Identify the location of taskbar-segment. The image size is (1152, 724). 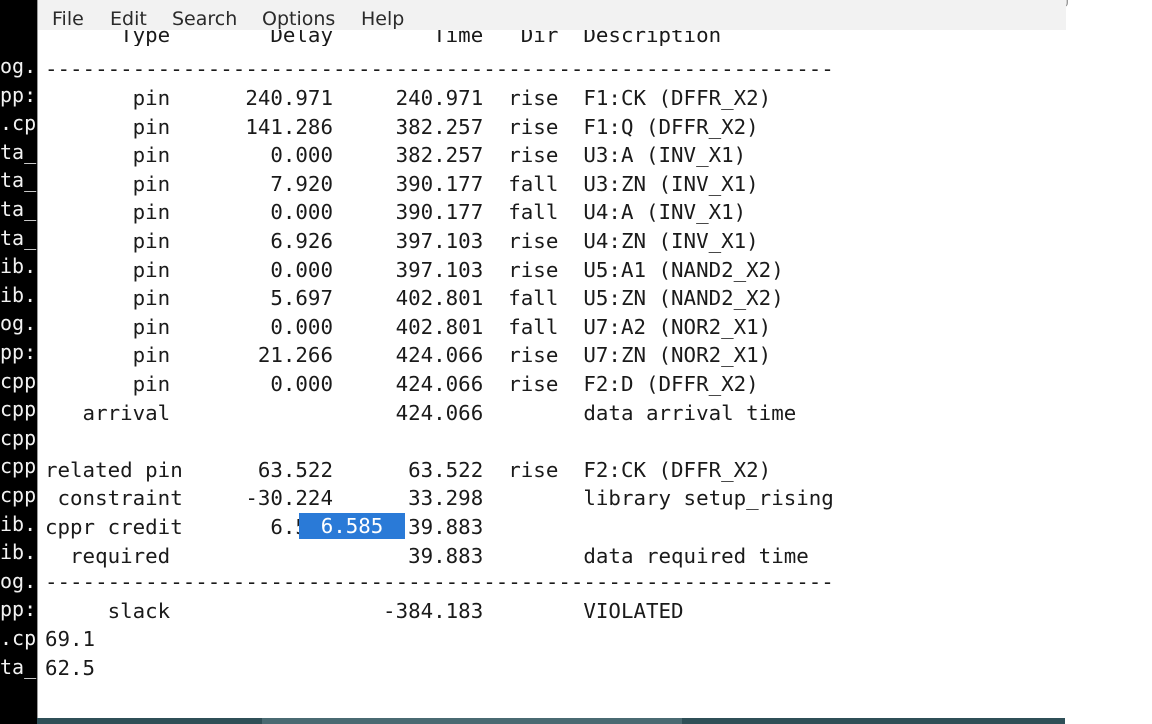
(472, 721).